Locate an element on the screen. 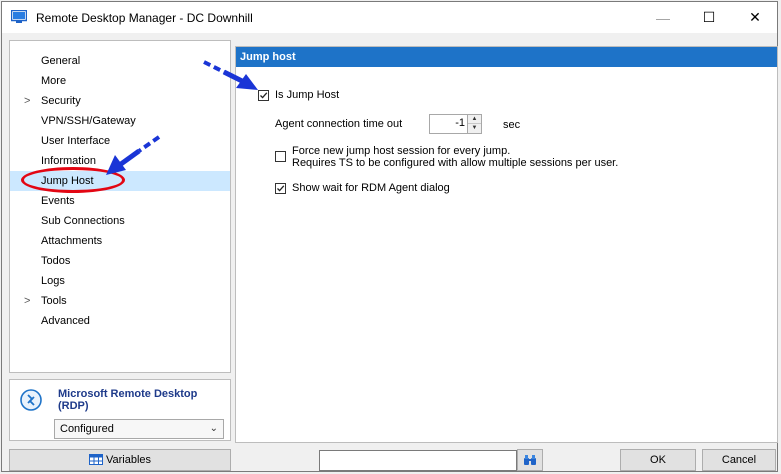 Image resolution: width=781 pixels, height=474 pixels. sidebar-item-jump-host: Jump Host is located at coordinates (120, 181).